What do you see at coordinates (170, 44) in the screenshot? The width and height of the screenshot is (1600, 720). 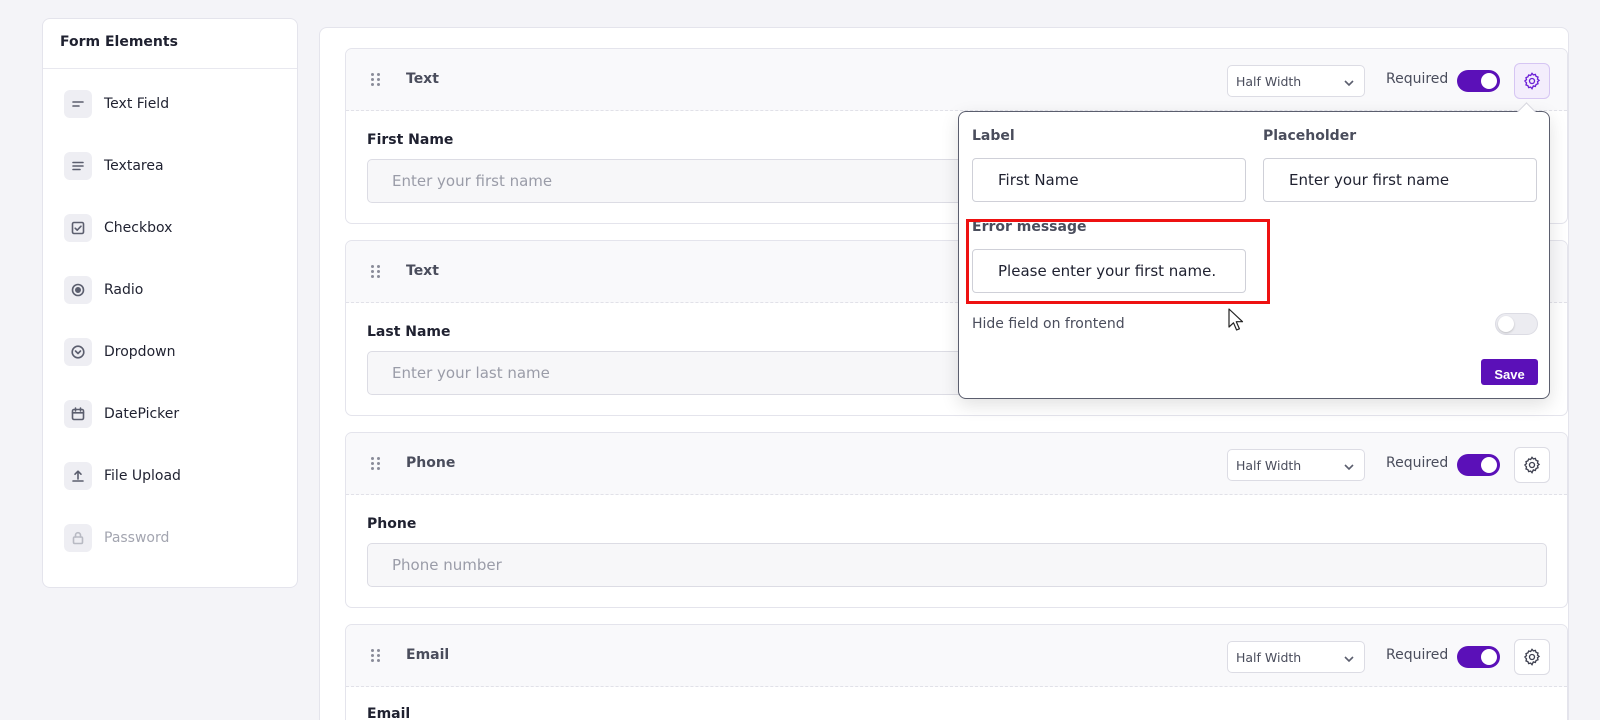 I see `sidebar-title: Form Elements` at bounding box center [170, 44].